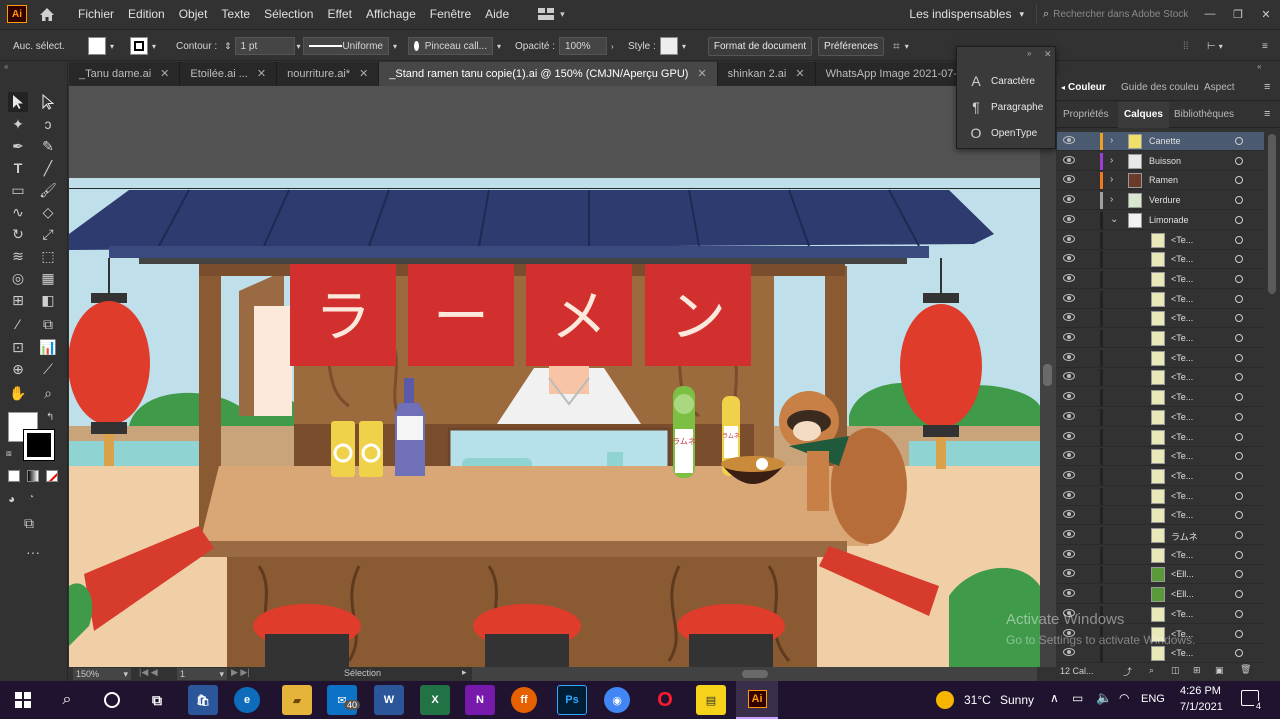 The height and width of the screenshot is (719, 1280). I want to click on document-tab: shinkan 2.ai ✕, so click(767, 74).